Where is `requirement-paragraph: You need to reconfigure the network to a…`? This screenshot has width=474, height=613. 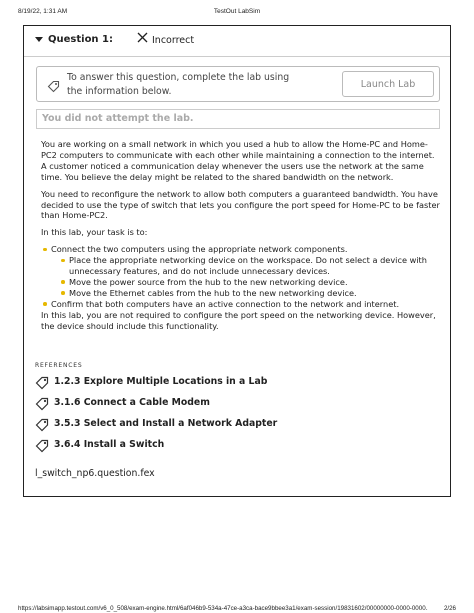
requirement-paragraph: You need to reconfigure the network to a… is located at coordinates (240, 204).